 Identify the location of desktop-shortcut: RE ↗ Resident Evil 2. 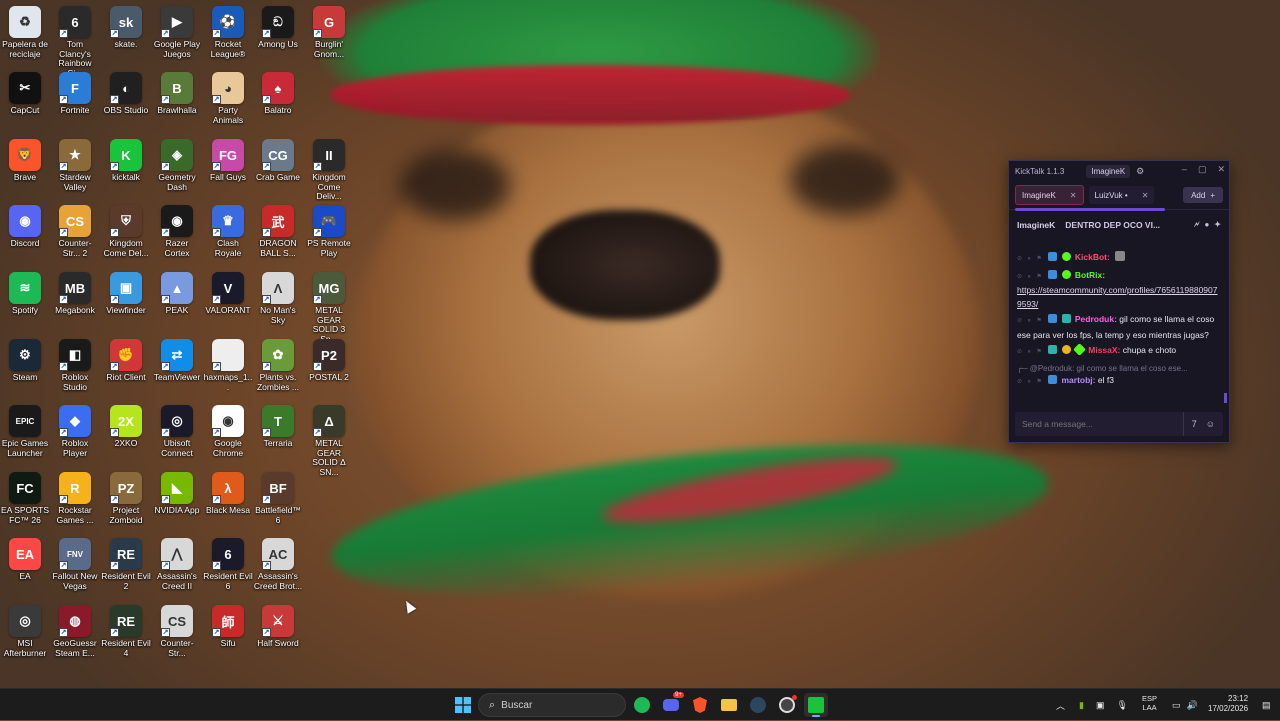
(126, 564).